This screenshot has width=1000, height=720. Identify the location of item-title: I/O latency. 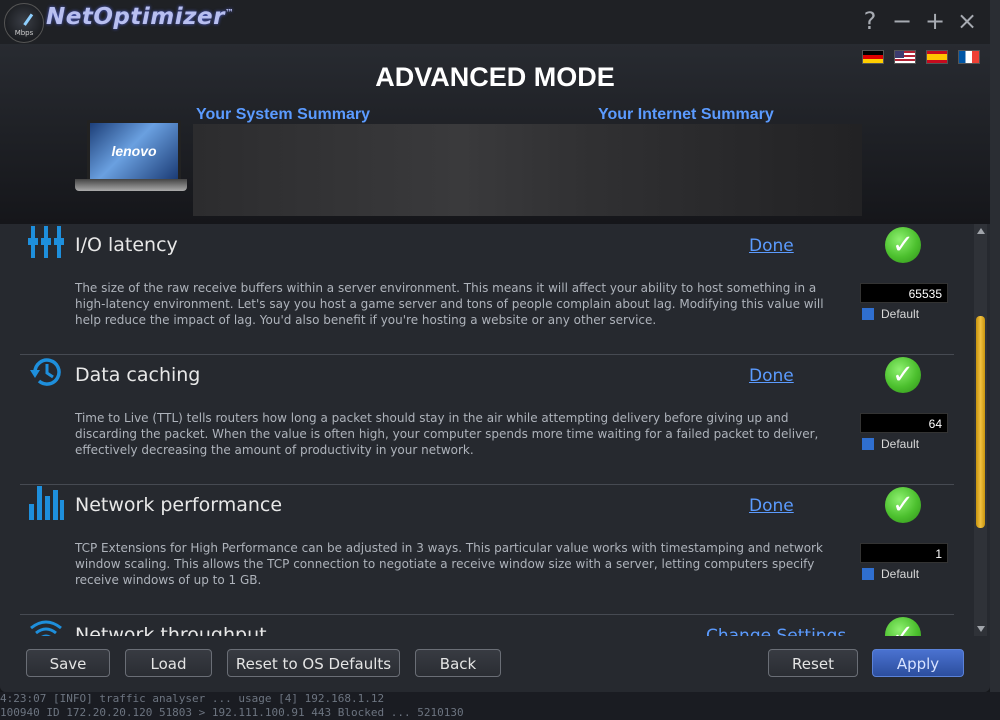
(126, 245).